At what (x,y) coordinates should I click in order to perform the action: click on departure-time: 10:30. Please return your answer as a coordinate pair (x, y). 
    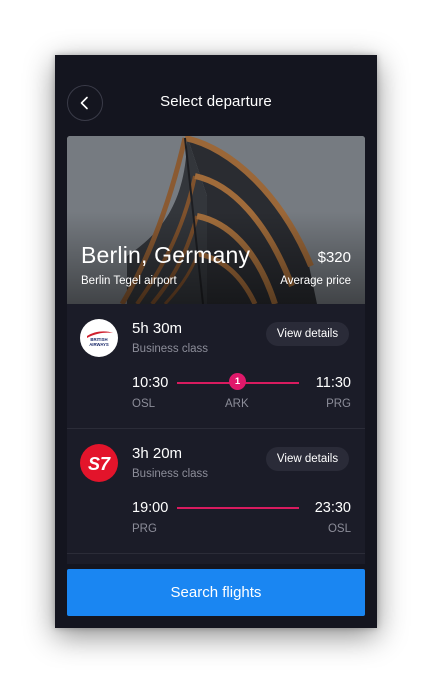
    Looking at the image, I should click on (150, 383).